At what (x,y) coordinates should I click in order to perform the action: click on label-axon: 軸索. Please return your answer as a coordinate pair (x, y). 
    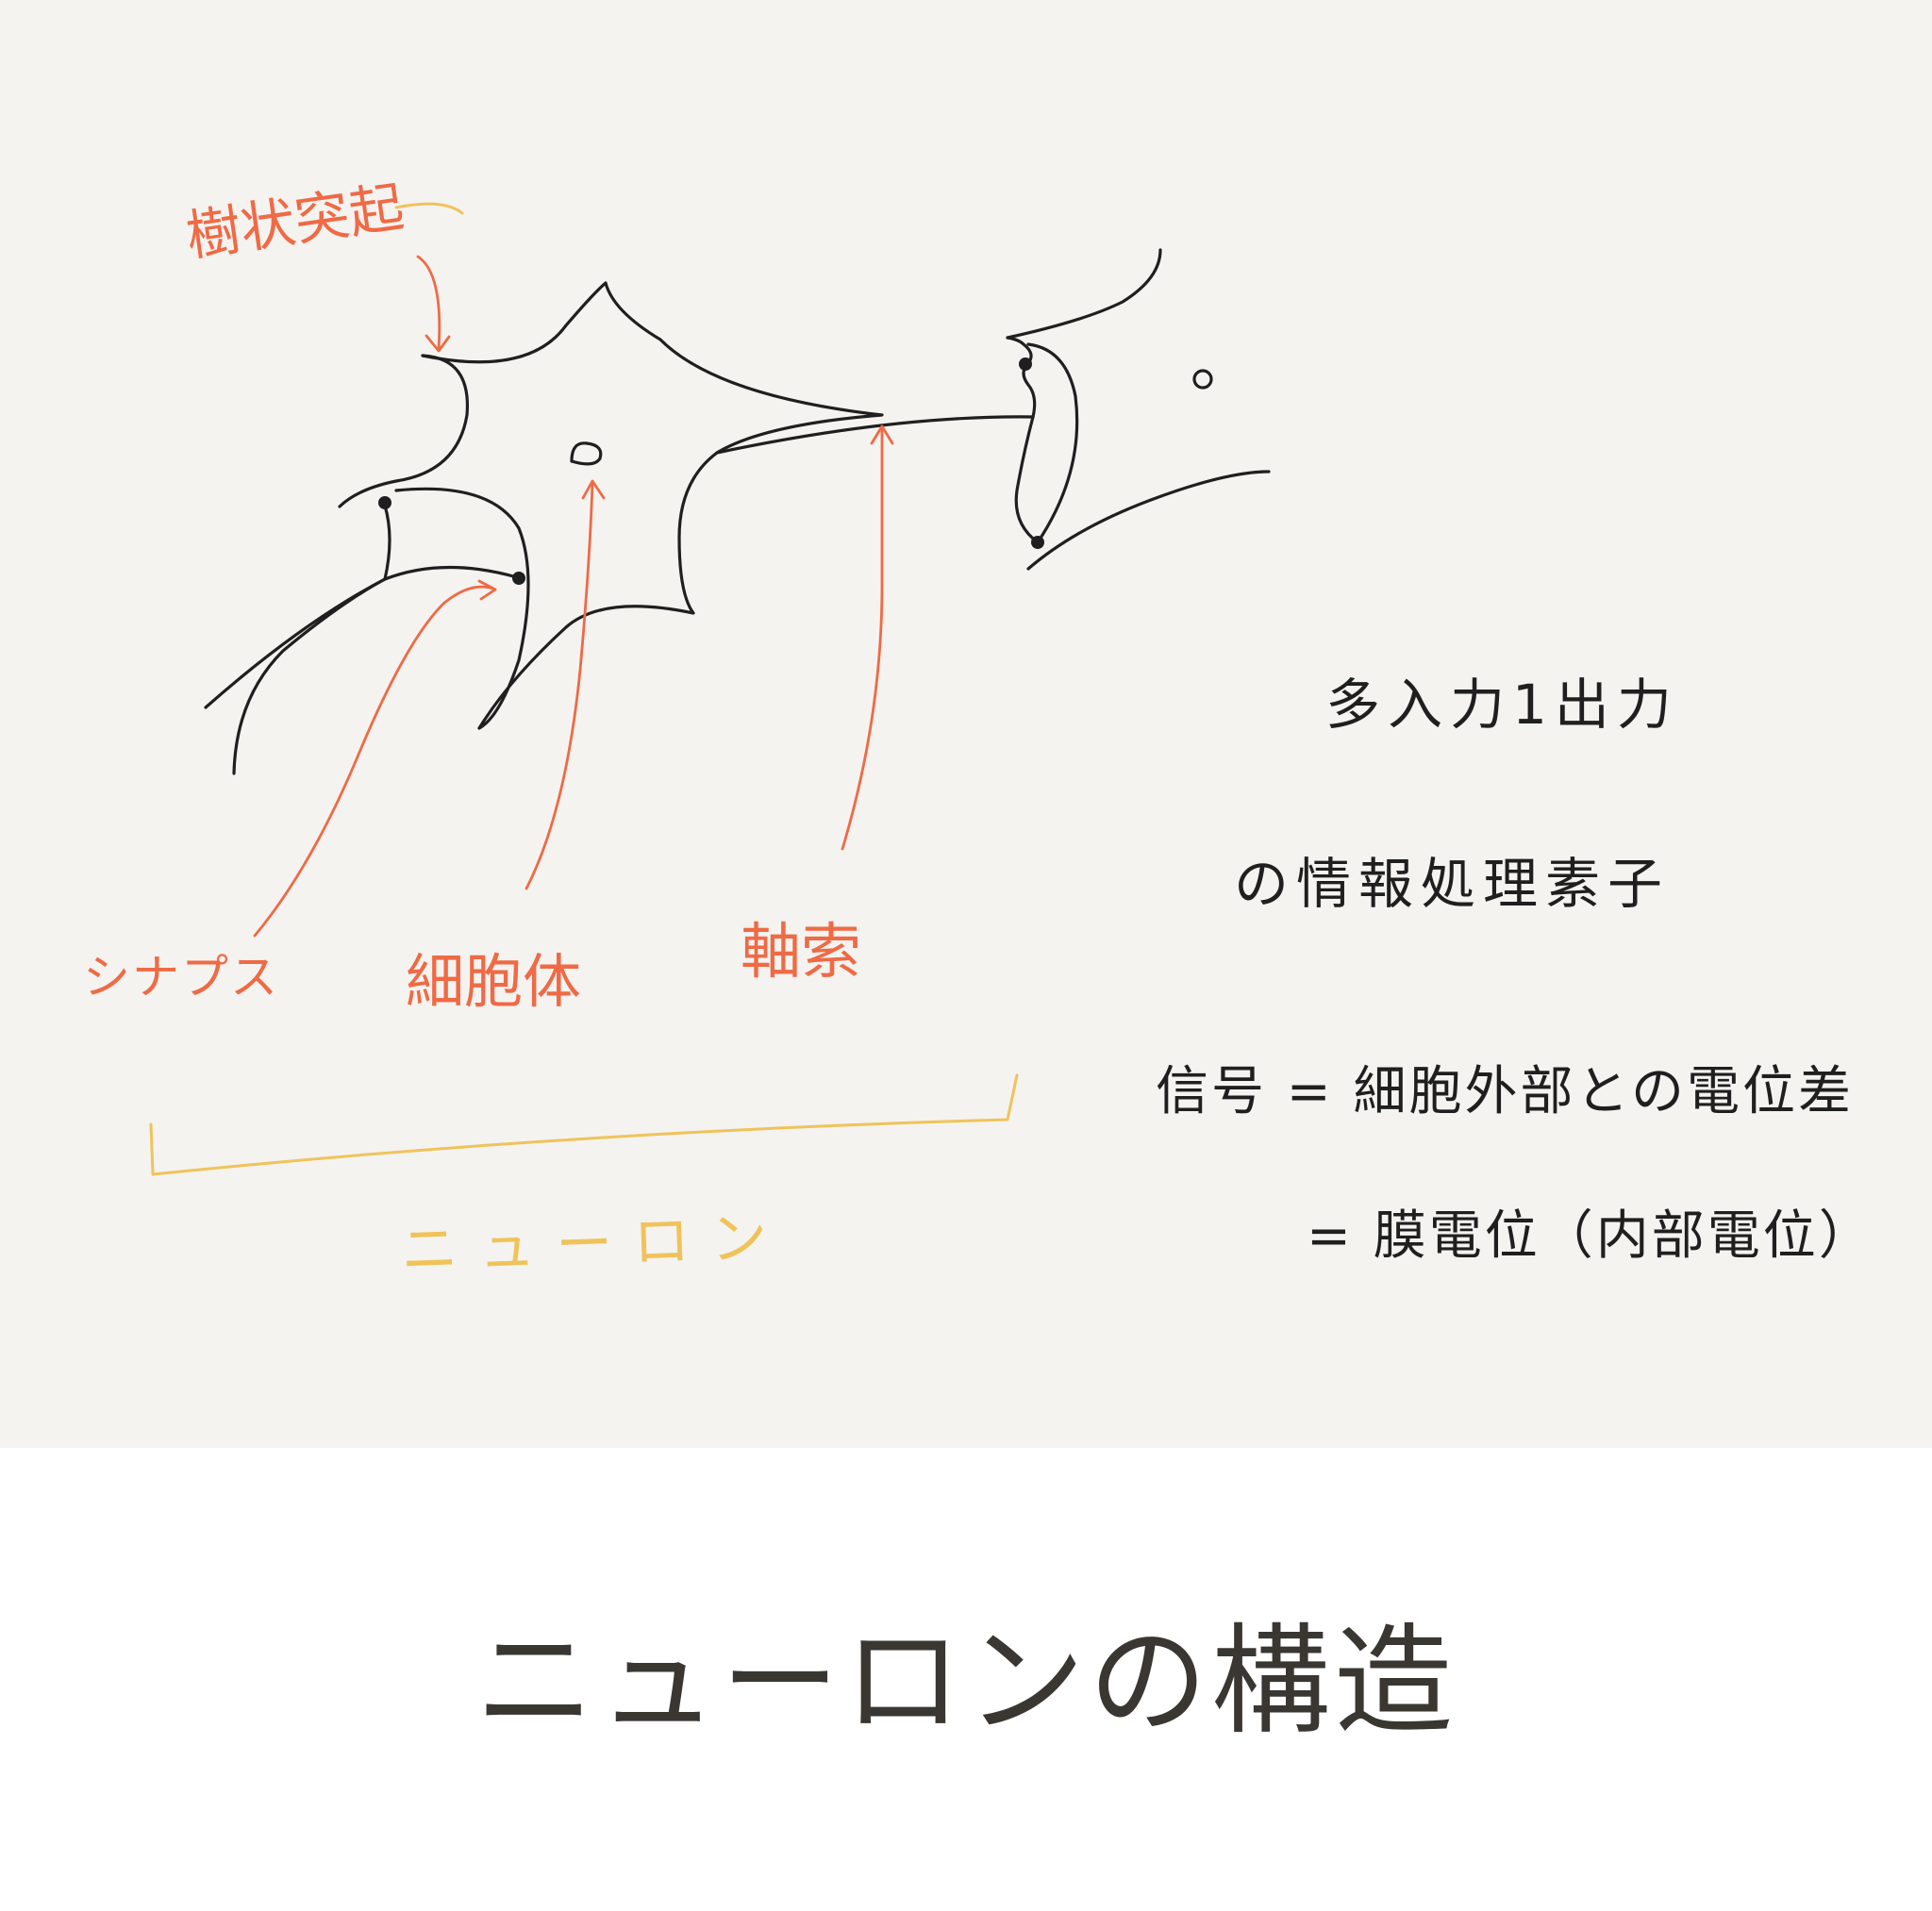
    Looking at the image, I should click on (801, 953).